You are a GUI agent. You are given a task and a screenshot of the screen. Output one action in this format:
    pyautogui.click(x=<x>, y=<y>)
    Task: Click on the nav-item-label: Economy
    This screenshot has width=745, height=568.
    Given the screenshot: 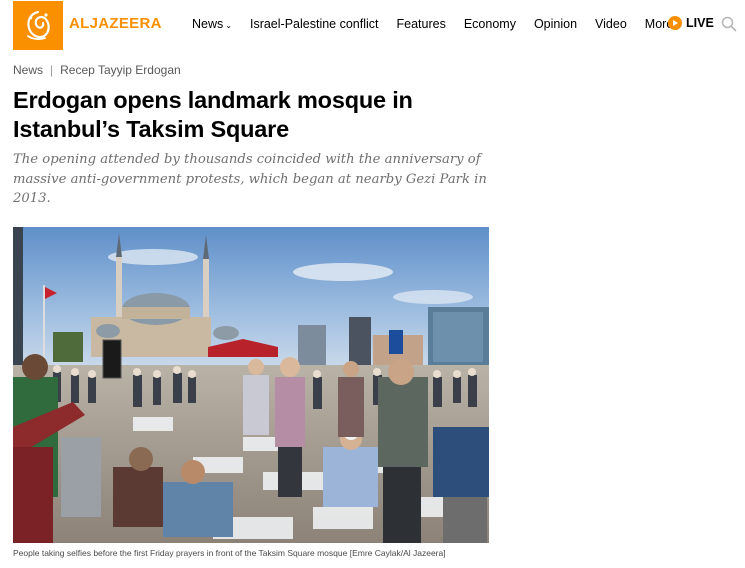 What is the action you would take?
    pyautogui.click(x=489, y=24)
    